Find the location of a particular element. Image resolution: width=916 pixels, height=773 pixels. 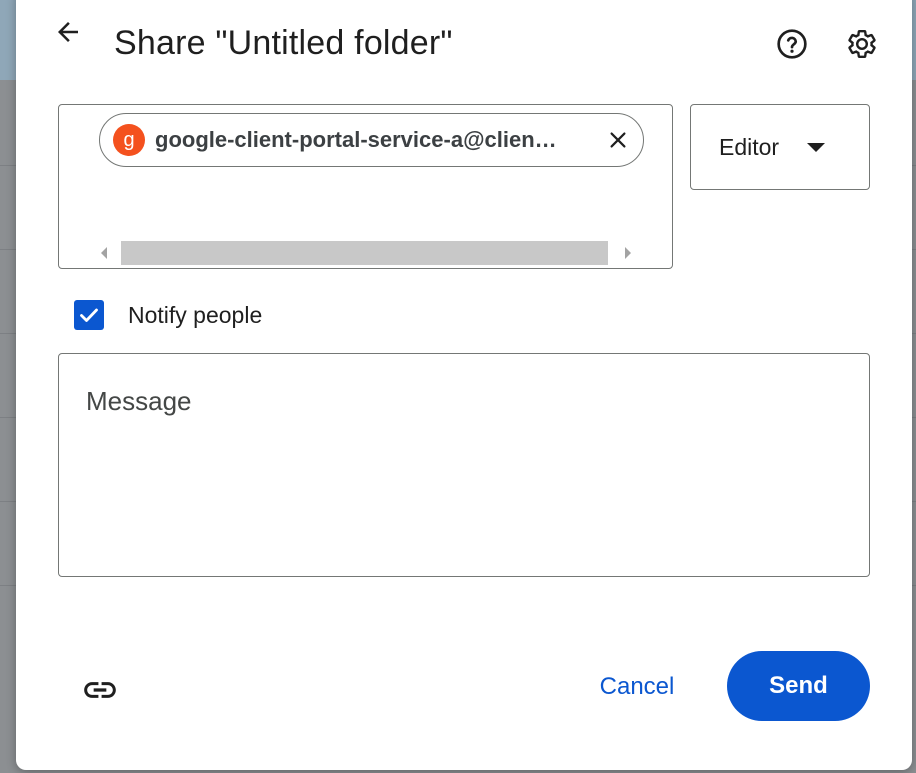

close-icon is located at coordinates (618, 140).